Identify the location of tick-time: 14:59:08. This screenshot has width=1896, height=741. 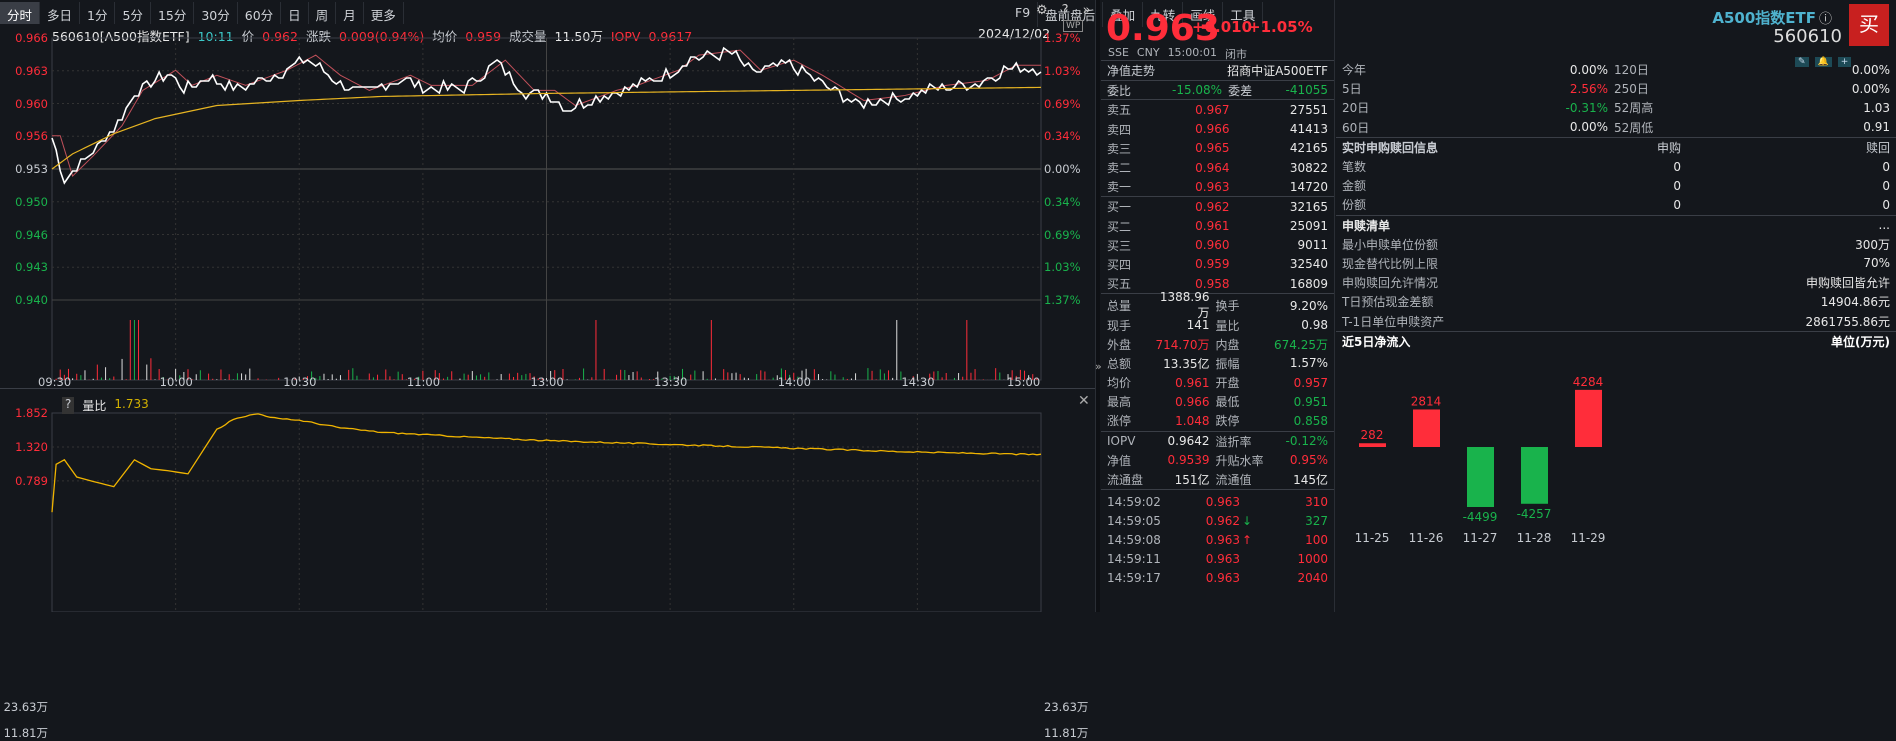
(1134, 540).